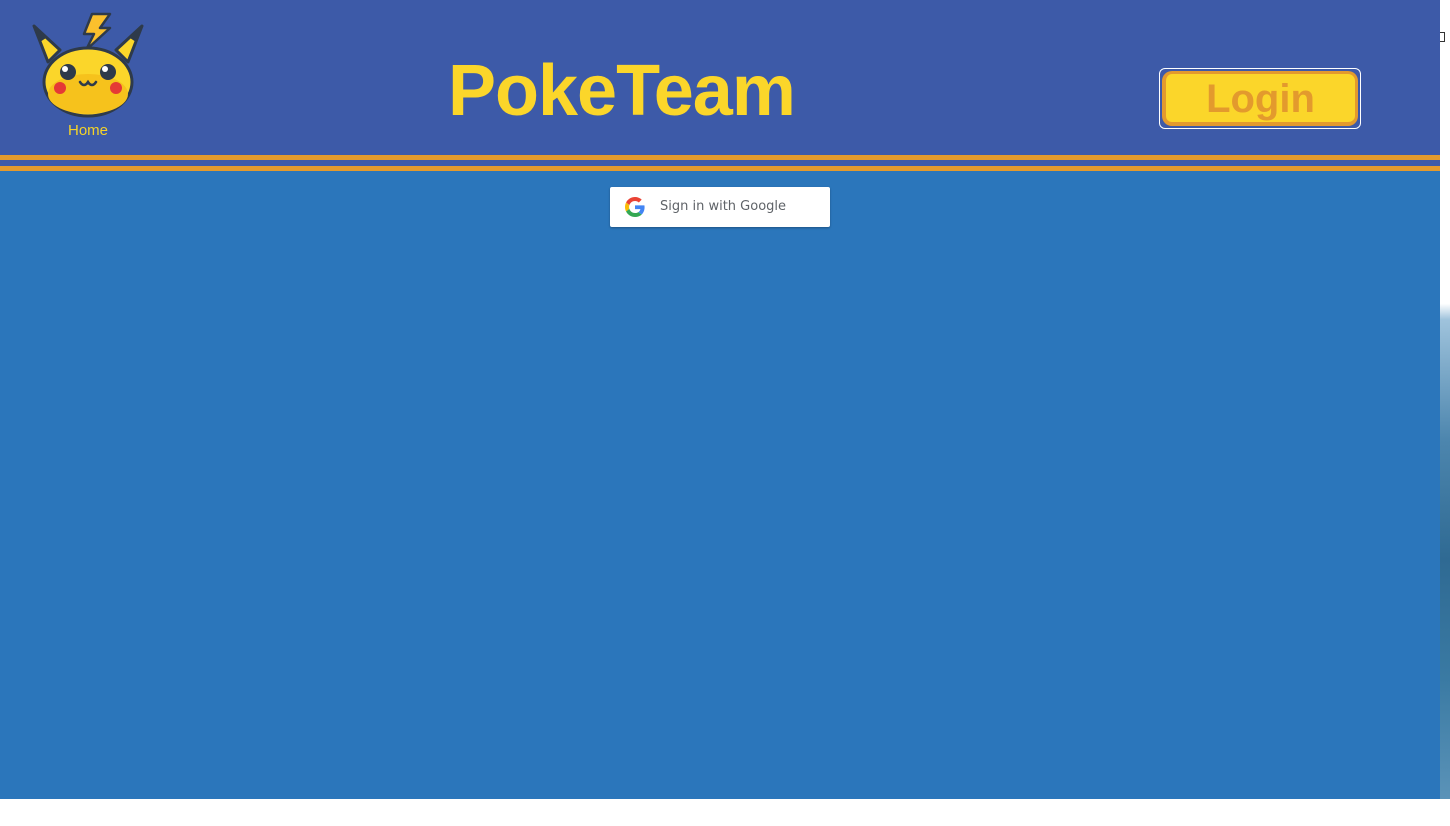 This screenshot has height=826, width=1450. What do you see at coordinates (622, 91) in the screenshot?
I see `site-title: PokeTeam` at bounding box center [622, 91].